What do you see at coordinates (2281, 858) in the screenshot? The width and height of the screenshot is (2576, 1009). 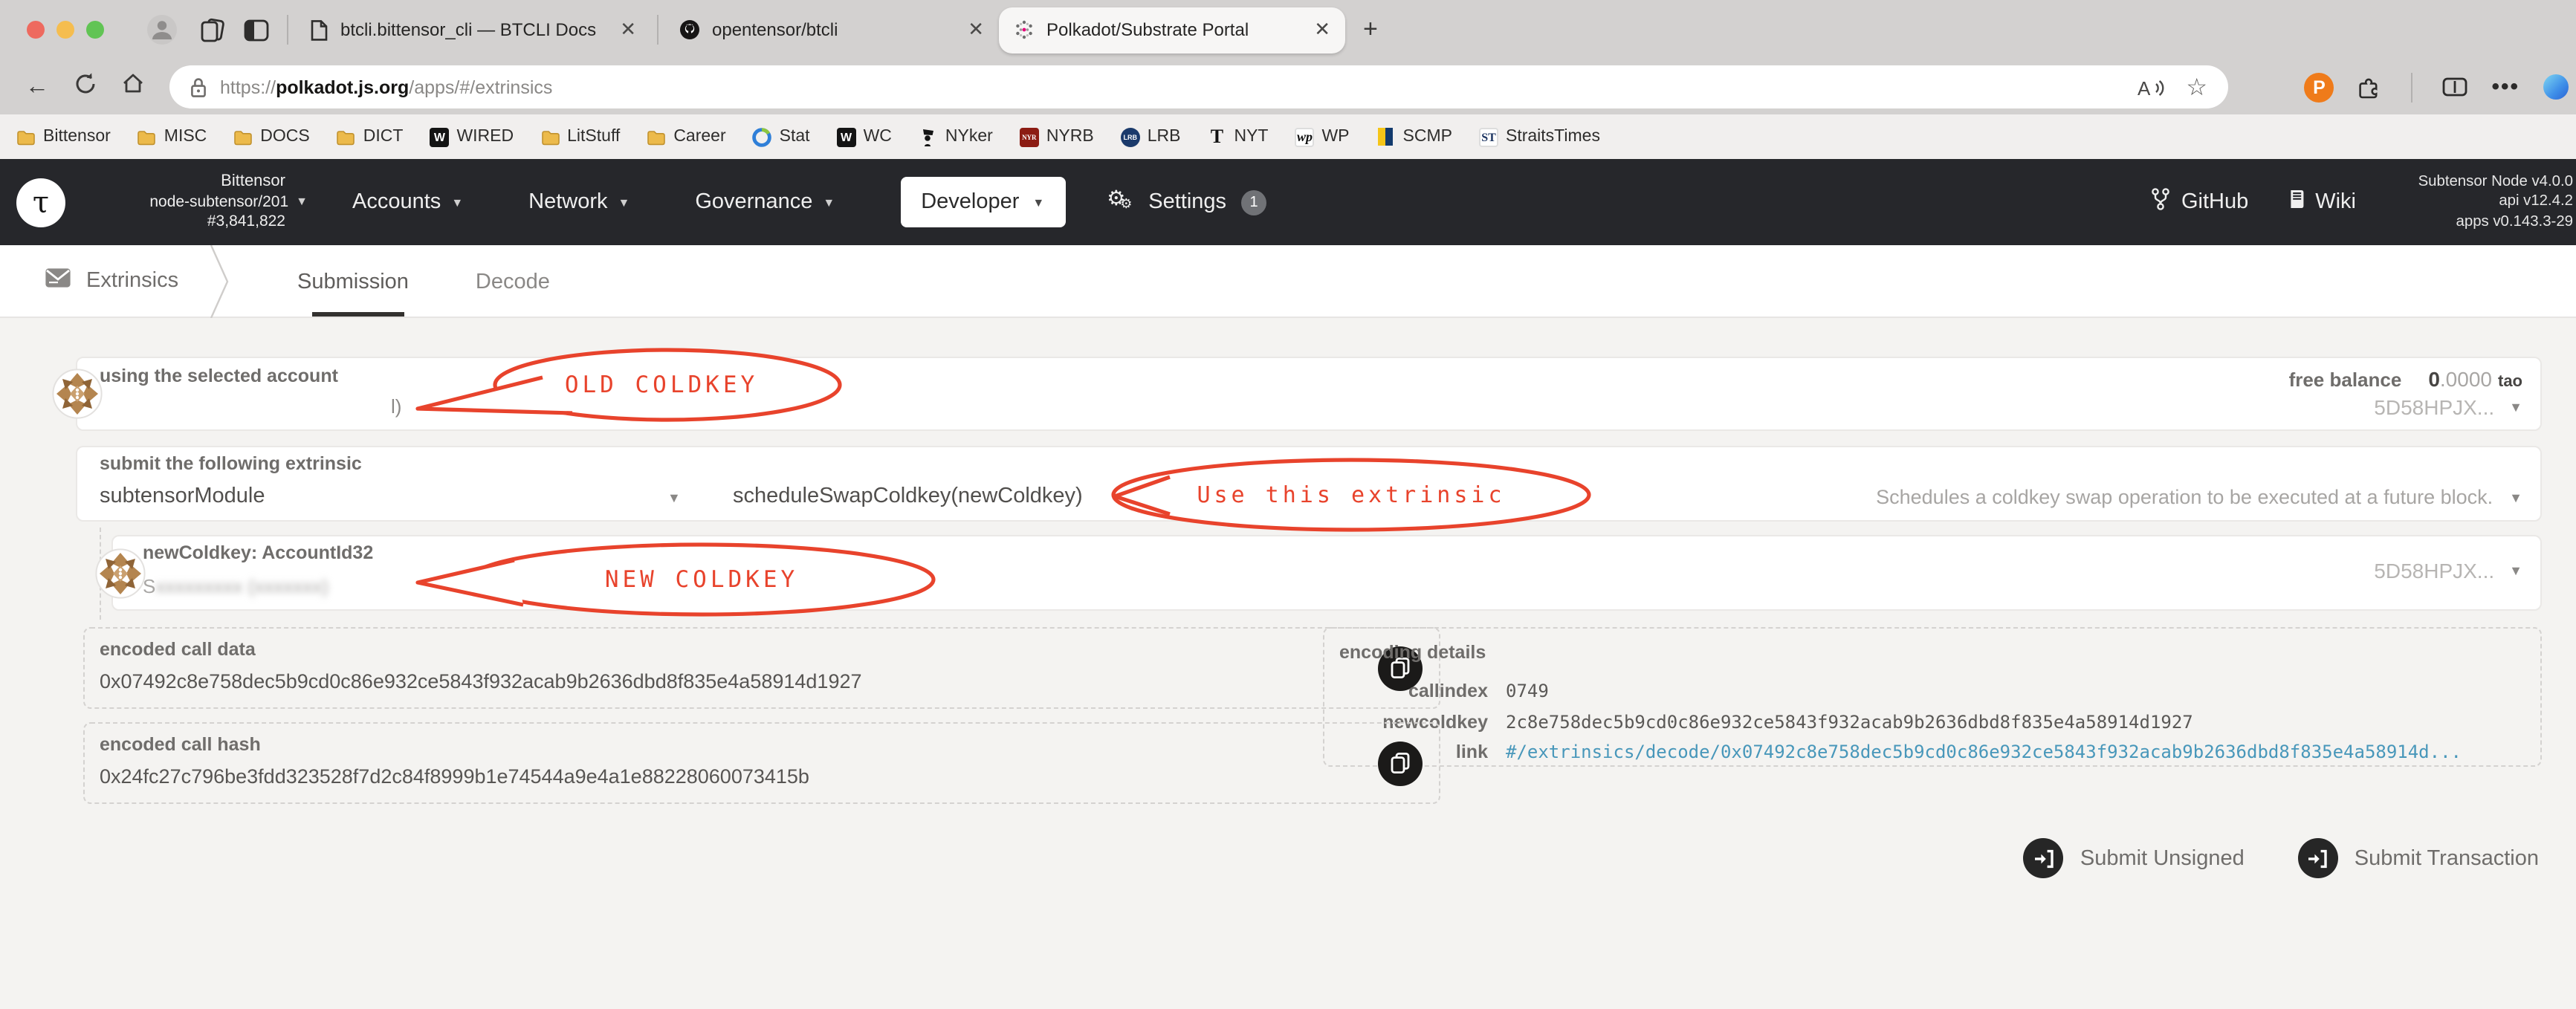 I see `action-buttons: Submit Unsigned Submit Transaction` at bounding box center [2281, 858].